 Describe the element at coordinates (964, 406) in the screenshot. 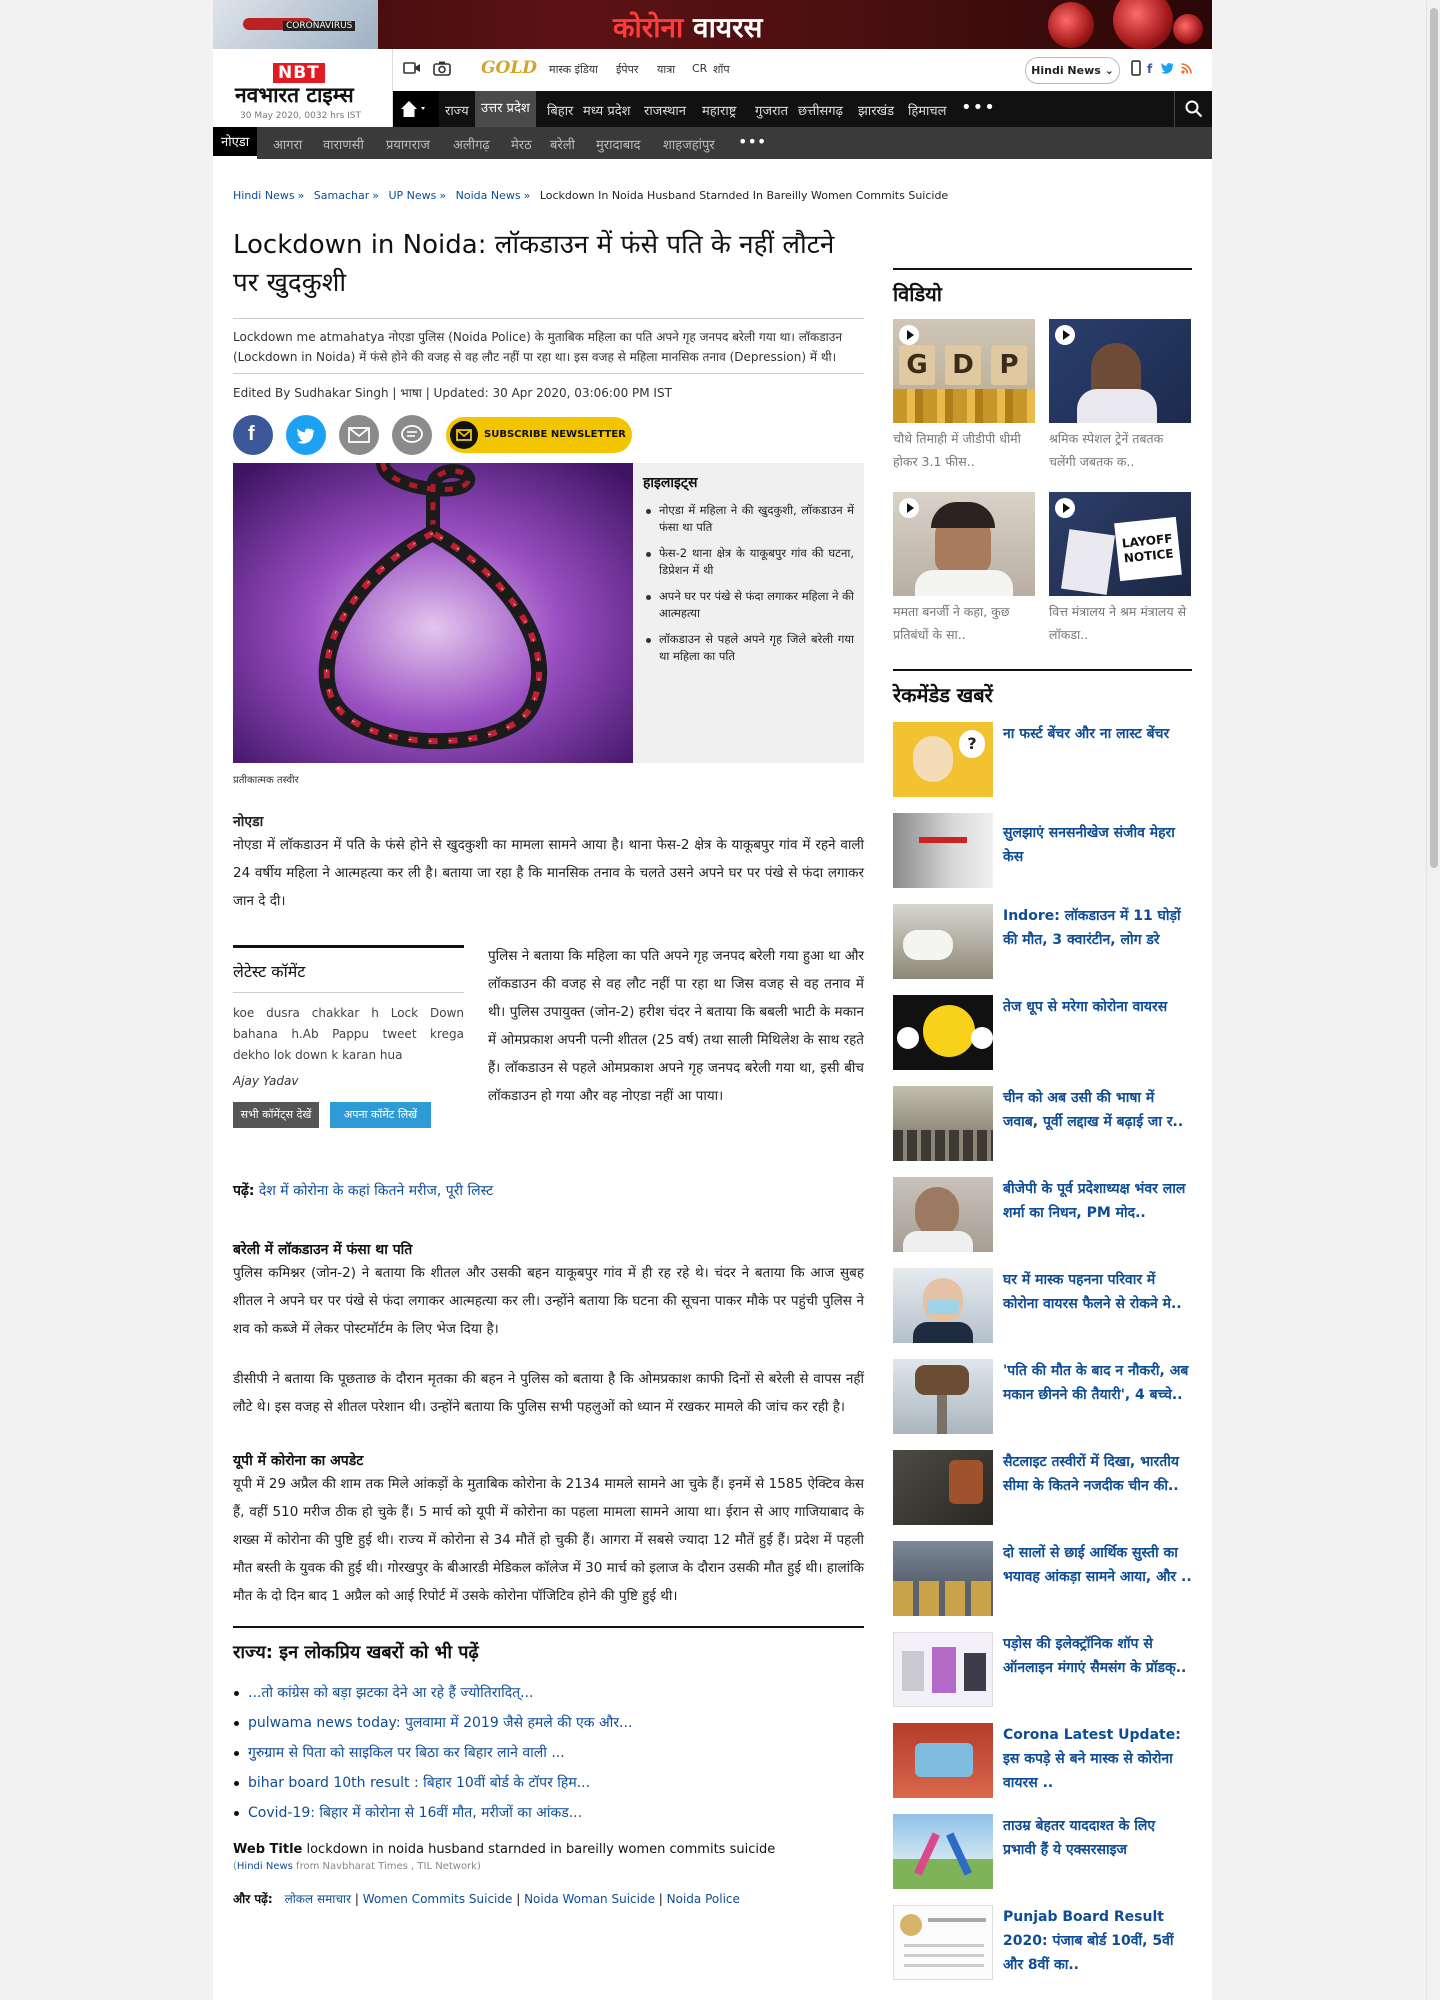

I see `coins-graphic` at that location.